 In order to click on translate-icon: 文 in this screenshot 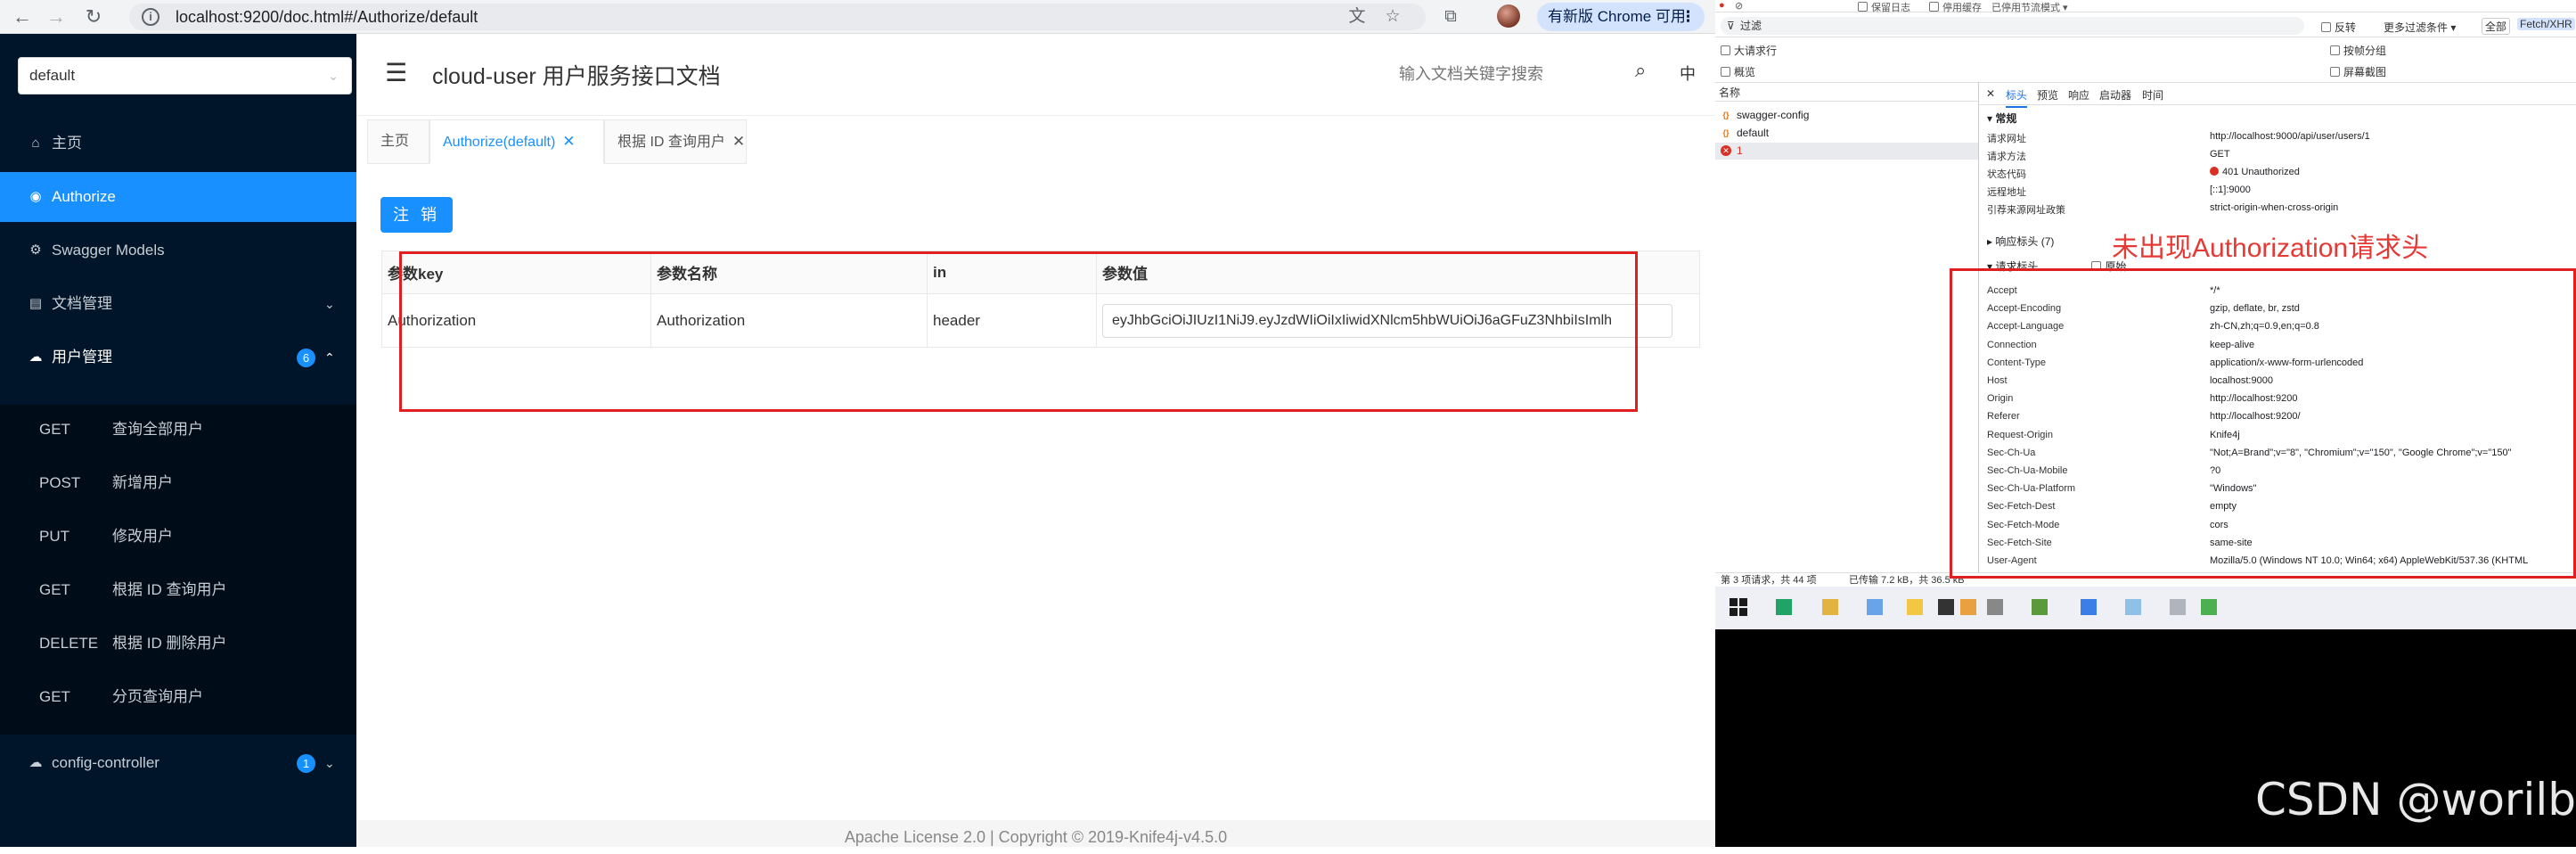, I will do `click(1357, 17)`.